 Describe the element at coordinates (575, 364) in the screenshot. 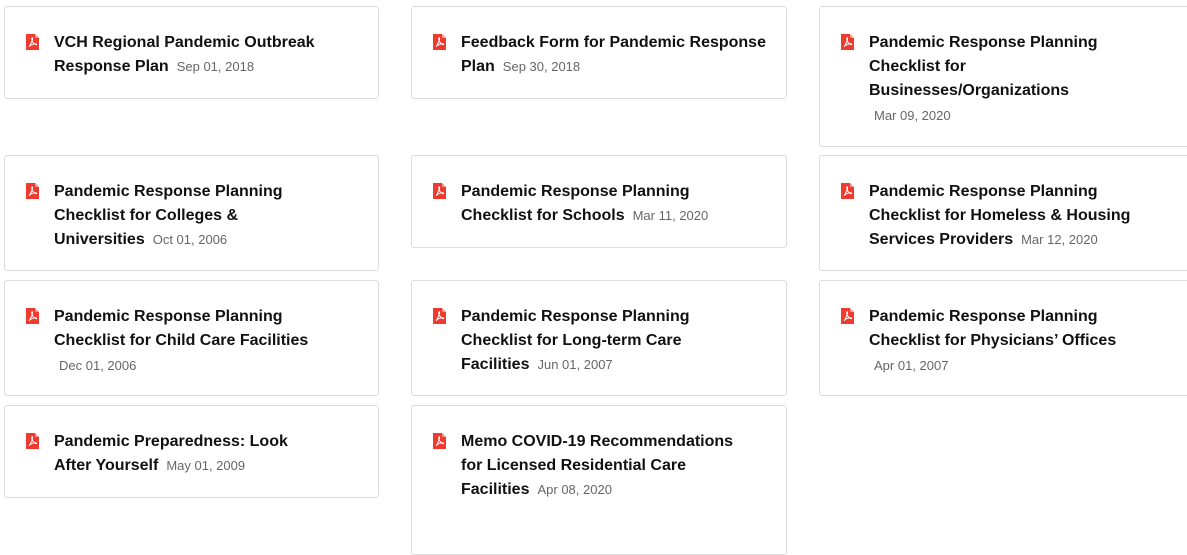

I see `document-date: Jun 01, 2007` at that location.